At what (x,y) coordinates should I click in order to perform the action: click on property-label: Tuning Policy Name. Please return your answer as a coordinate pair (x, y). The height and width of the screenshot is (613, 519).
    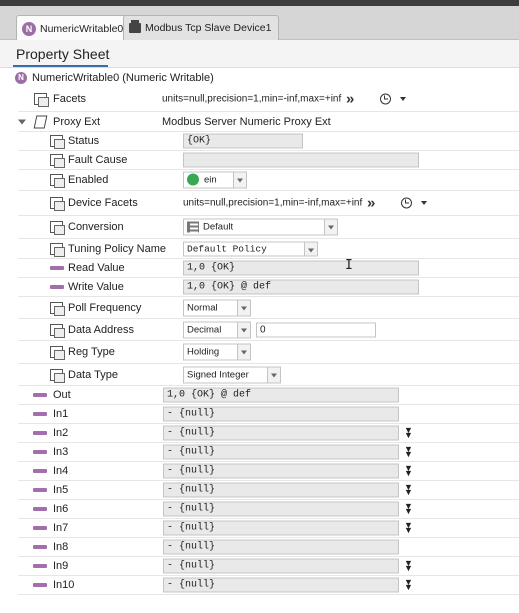
    Looking at the image, I should click on (117, 248).